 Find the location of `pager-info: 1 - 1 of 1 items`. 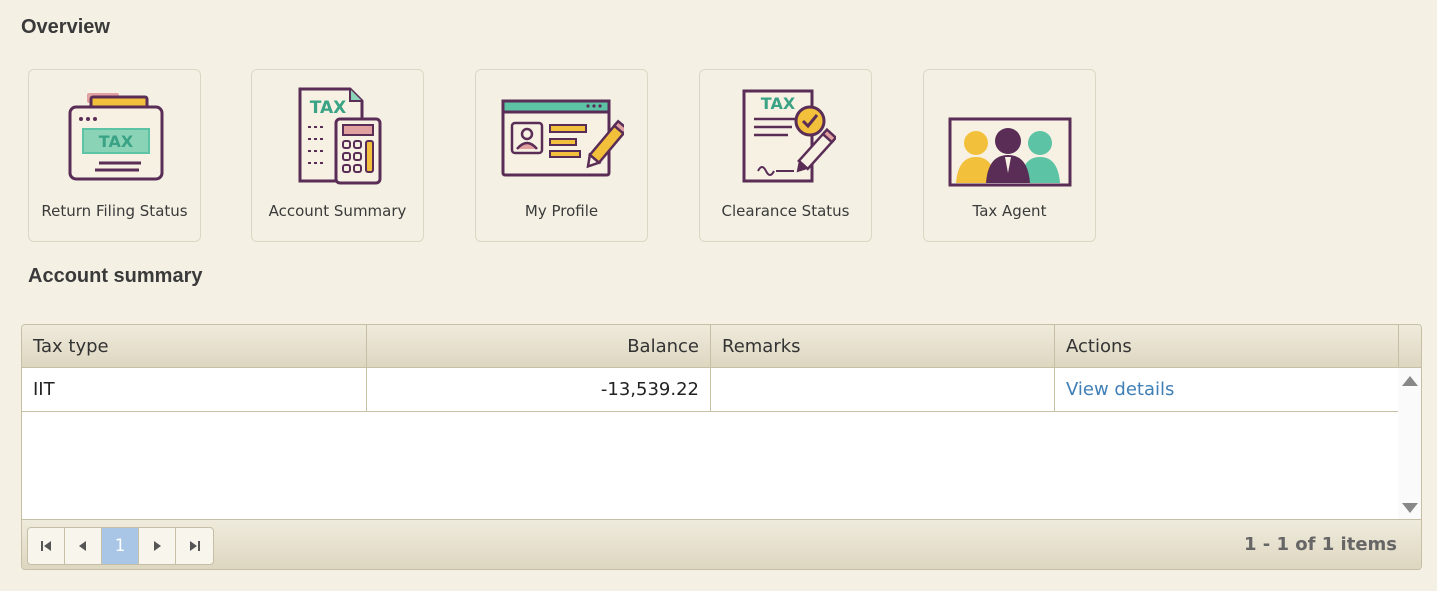

pager-info: 1 - 1 of 1 items is located at coordinates (1320, 544).